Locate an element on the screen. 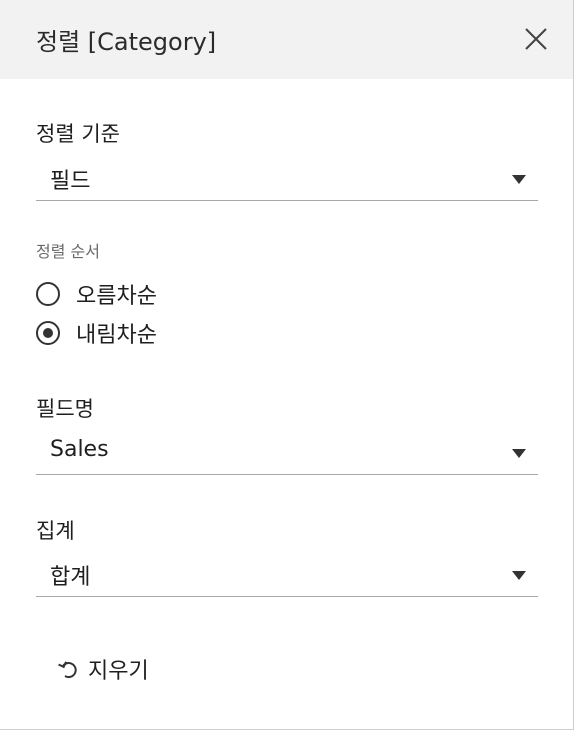 The image size is (576, 732). close-icon is located at coordinates (536, 39).